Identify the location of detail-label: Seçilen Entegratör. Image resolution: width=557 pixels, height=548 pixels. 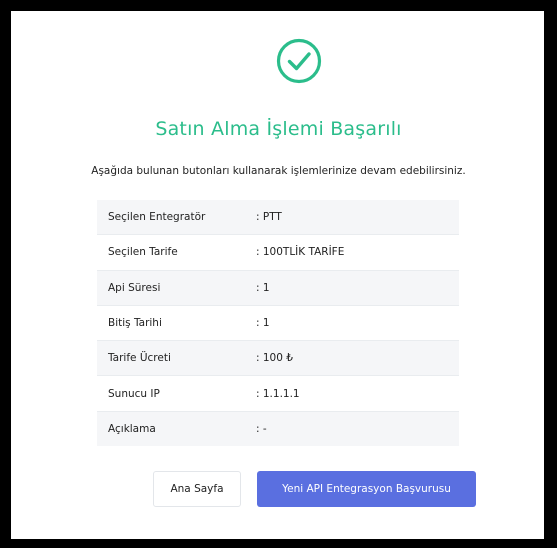
(176, 217).